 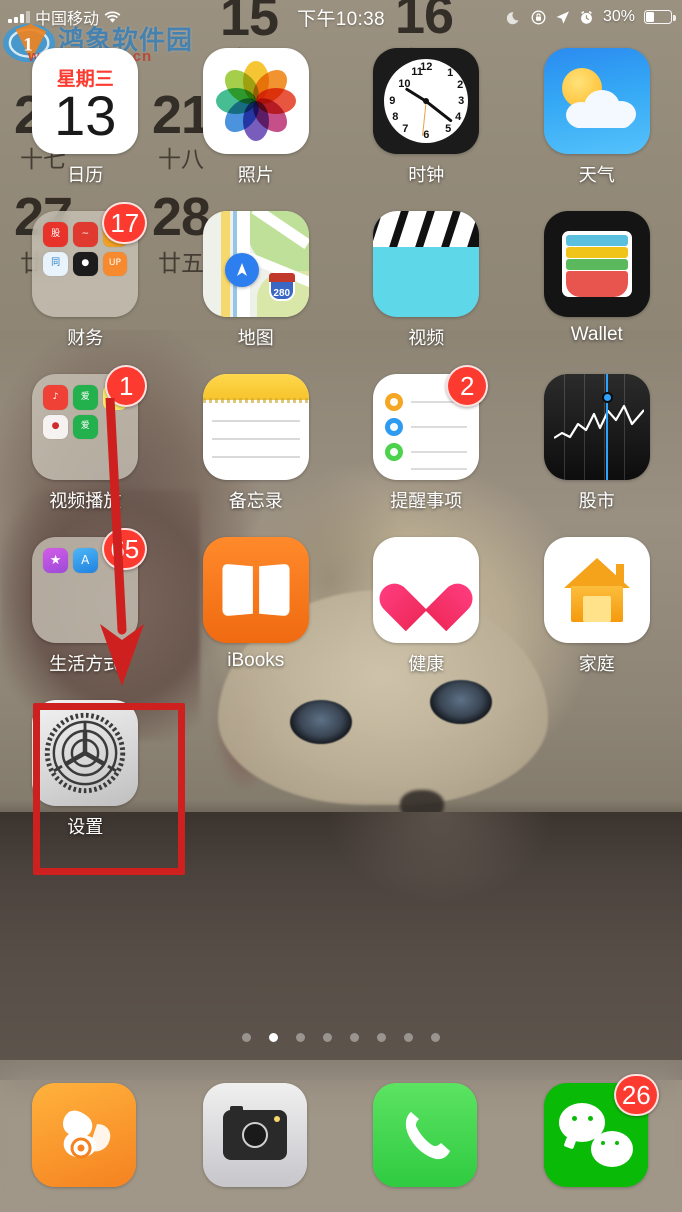 I want to click on app-notes: 备忘录, so click(x=256, y=455).